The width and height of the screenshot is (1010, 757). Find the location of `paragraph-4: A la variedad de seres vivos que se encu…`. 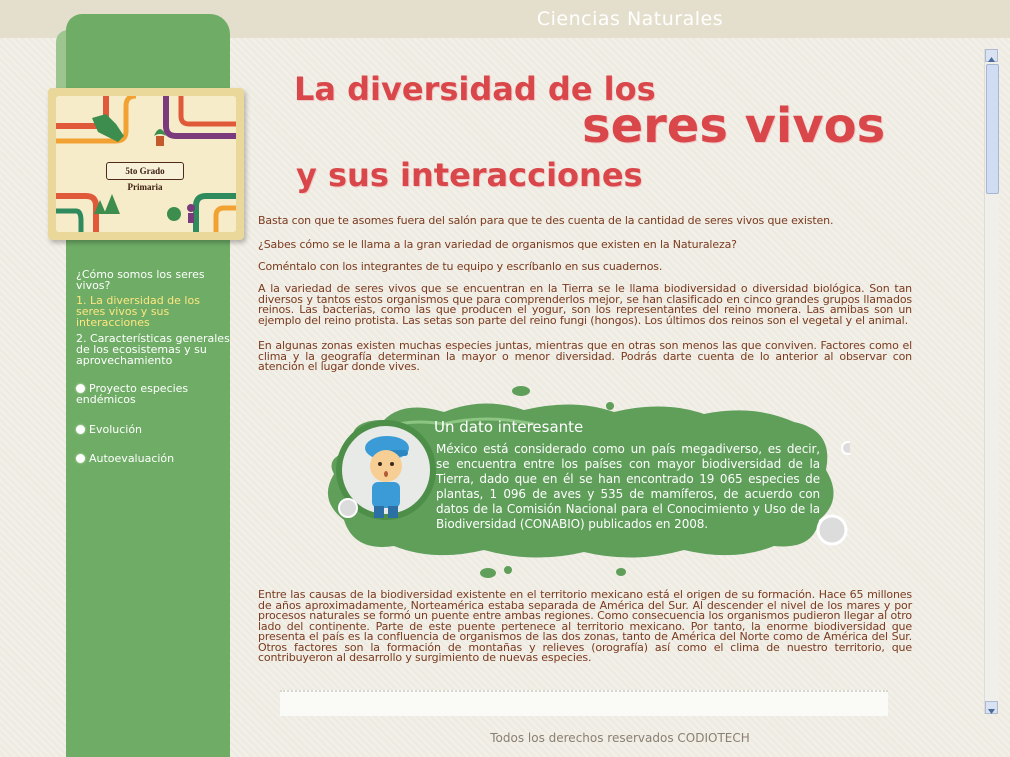

paragraph-4: A la variedad de seres vivos que se encu… is located at coordinates (585, 304).